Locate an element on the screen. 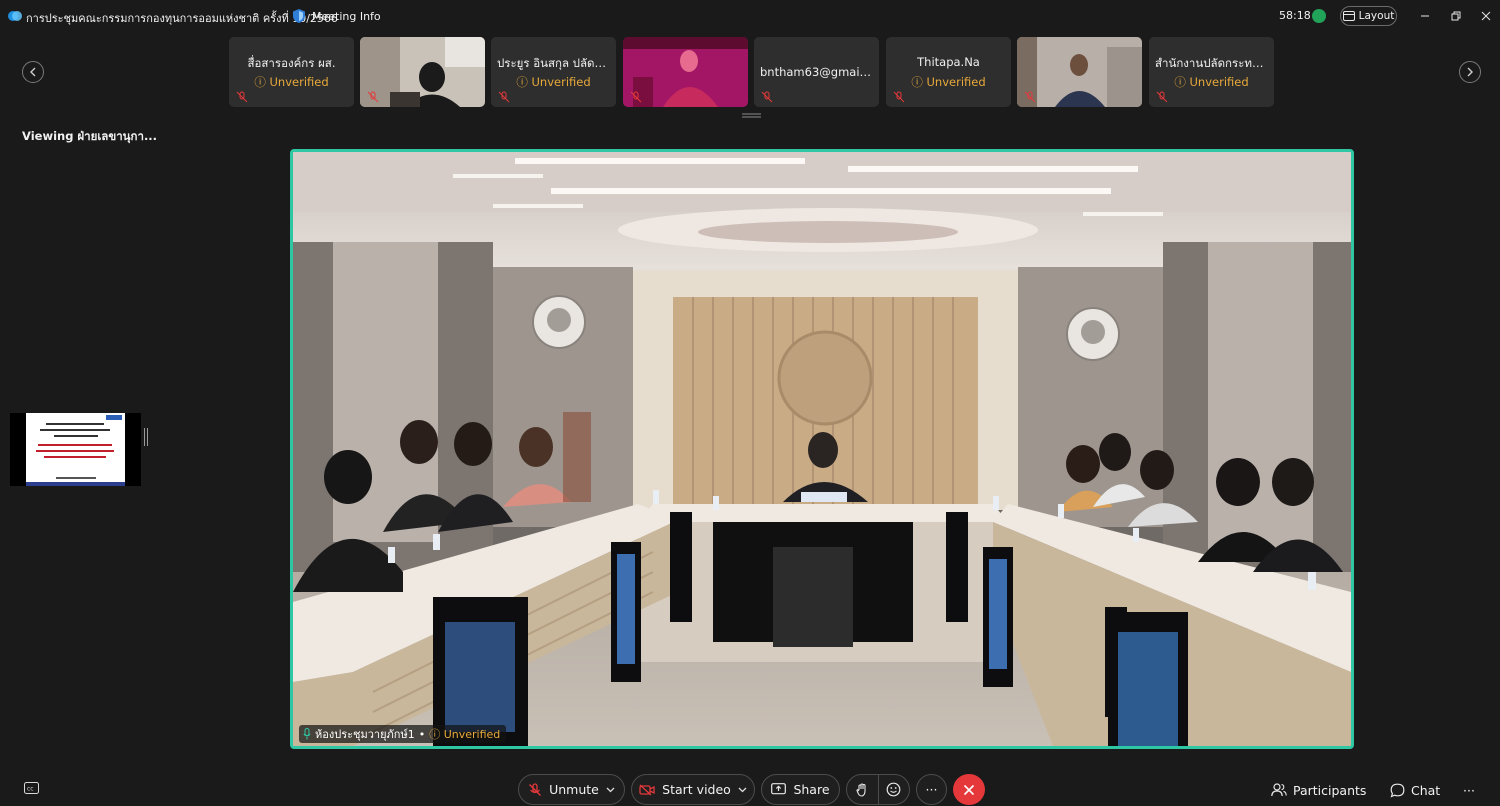 The height and width of the screenshot is (806, 1500). raise-hand-icon is located at coordinates (861, 789).